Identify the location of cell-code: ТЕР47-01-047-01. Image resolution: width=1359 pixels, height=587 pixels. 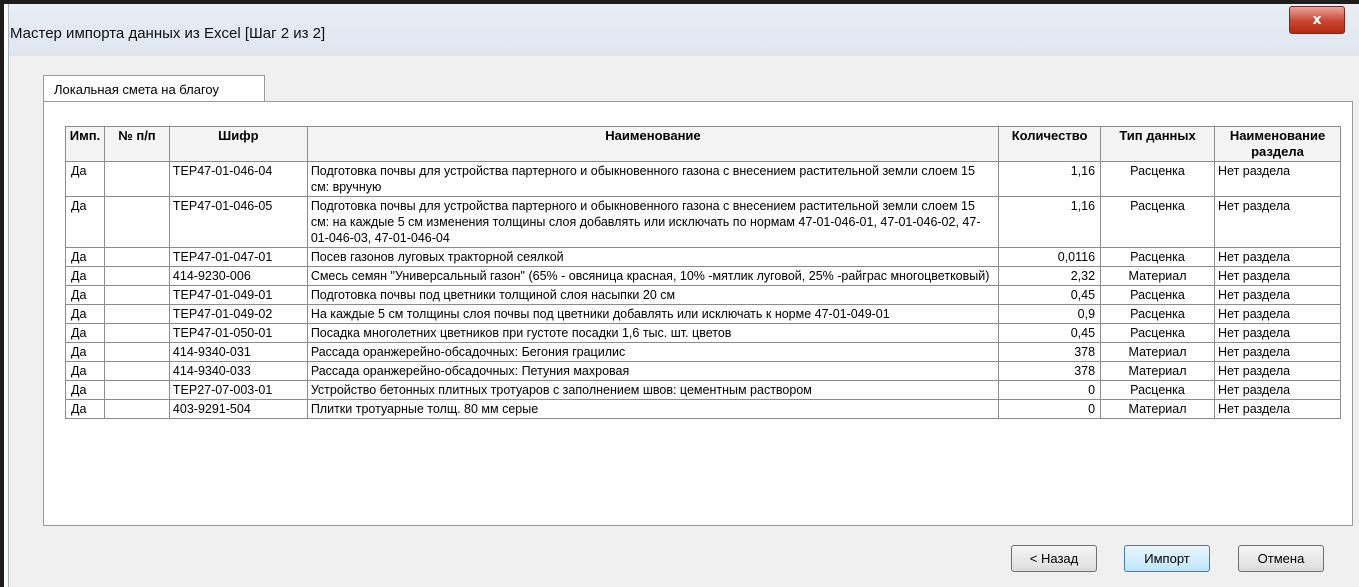
(238, 257).